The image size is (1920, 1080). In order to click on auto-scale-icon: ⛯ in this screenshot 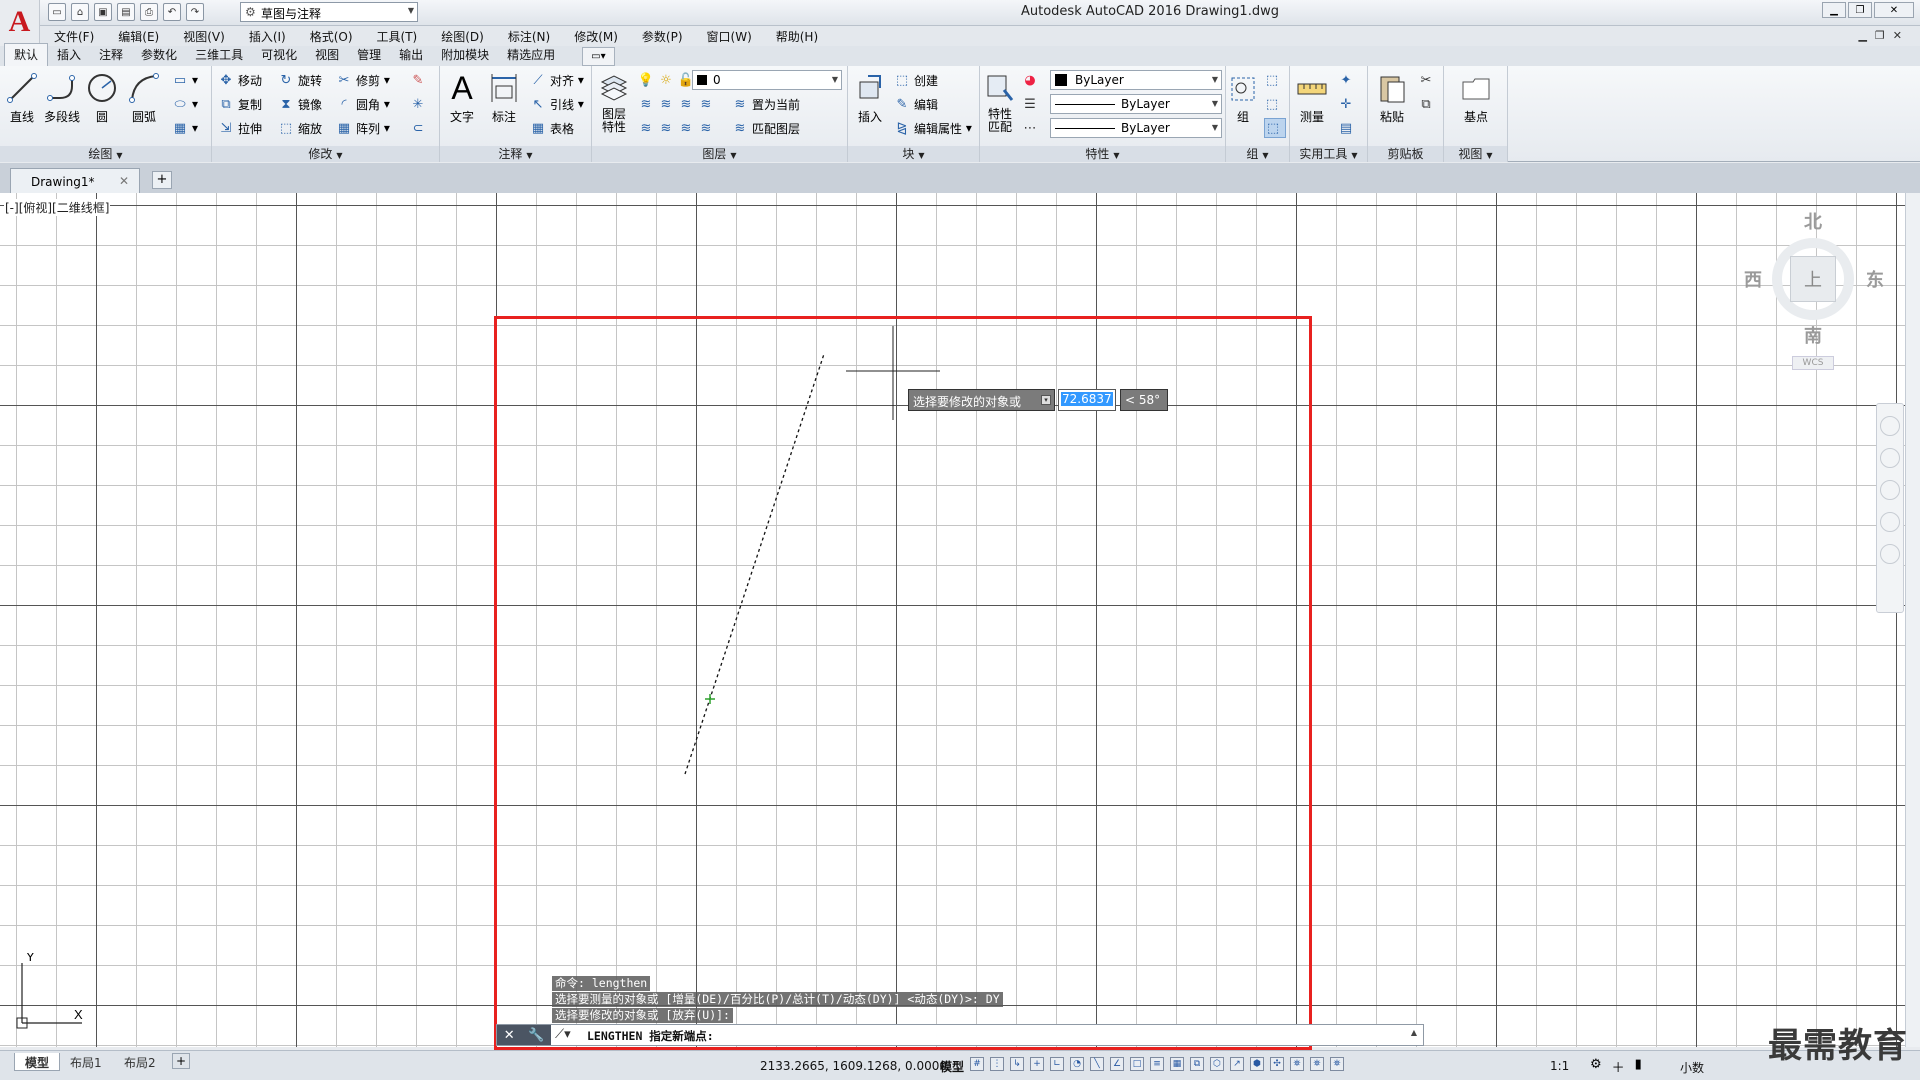, I will do `click(1317, 1064)`.